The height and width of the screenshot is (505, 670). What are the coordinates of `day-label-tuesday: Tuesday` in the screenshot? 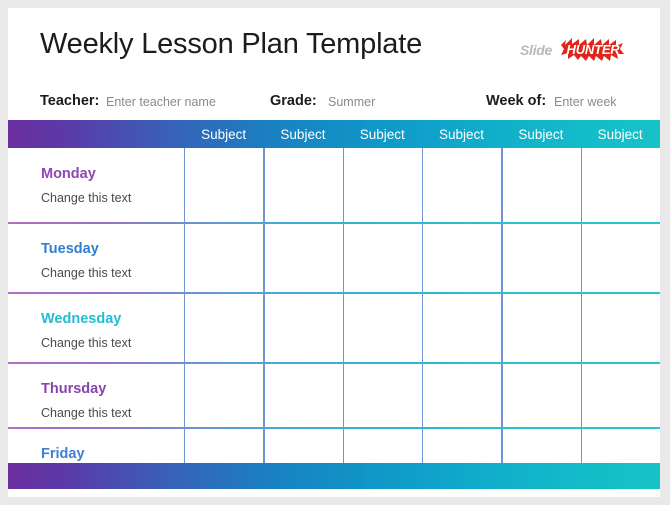 It's located at (70, 249).